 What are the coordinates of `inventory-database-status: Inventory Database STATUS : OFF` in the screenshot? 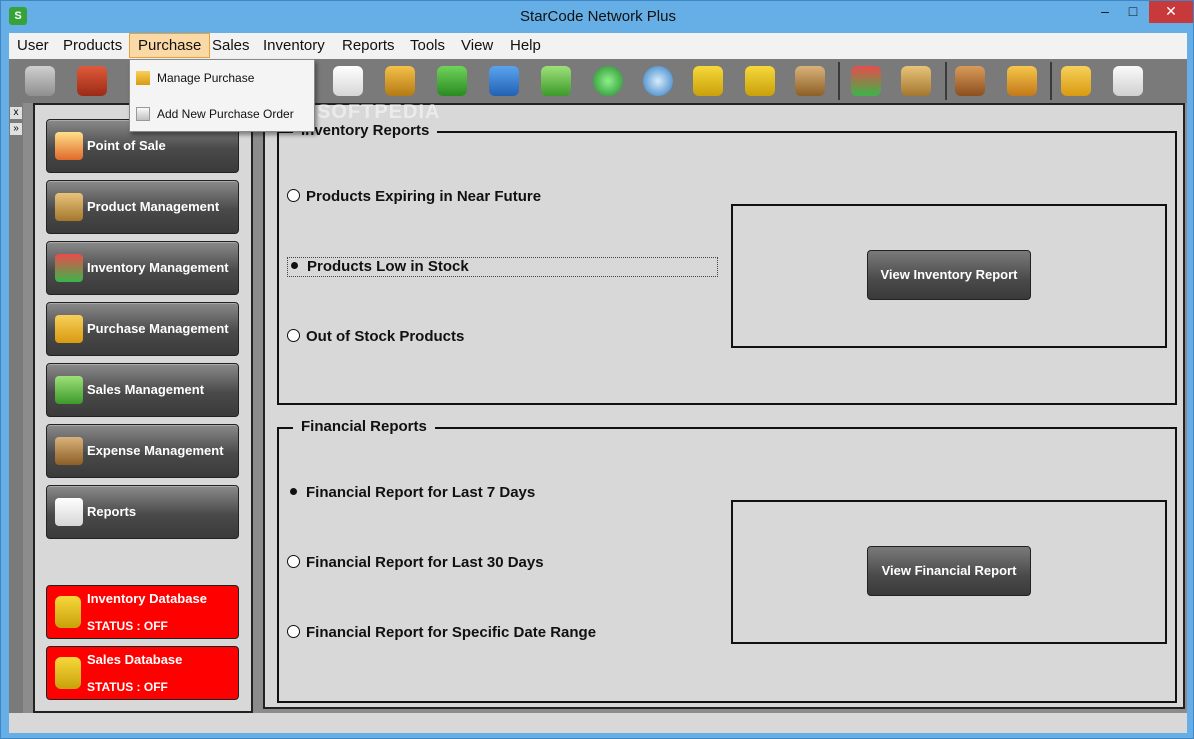 It's located at (142, 612).